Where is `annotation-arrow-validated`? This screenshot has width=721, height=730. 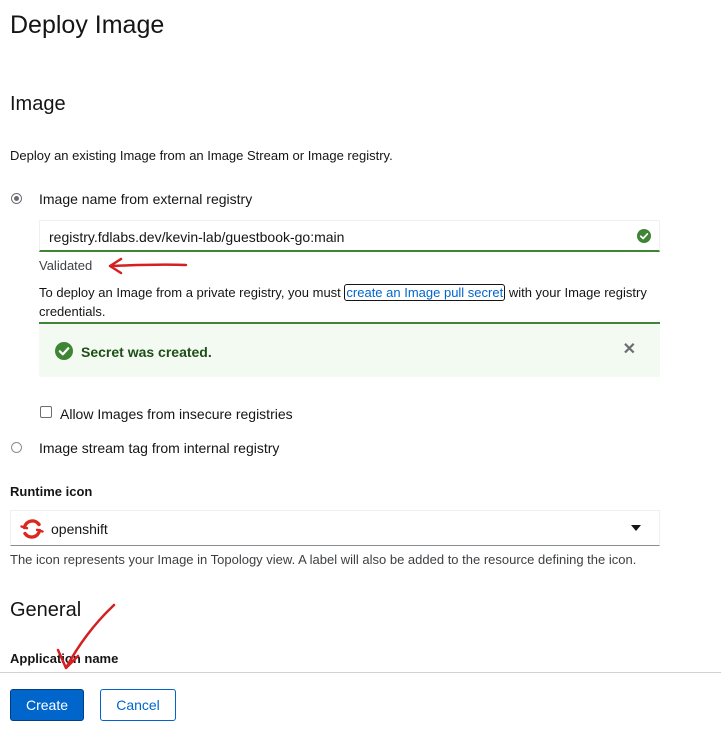
annotation-arrow-validated is located at coordinates (148, 266).